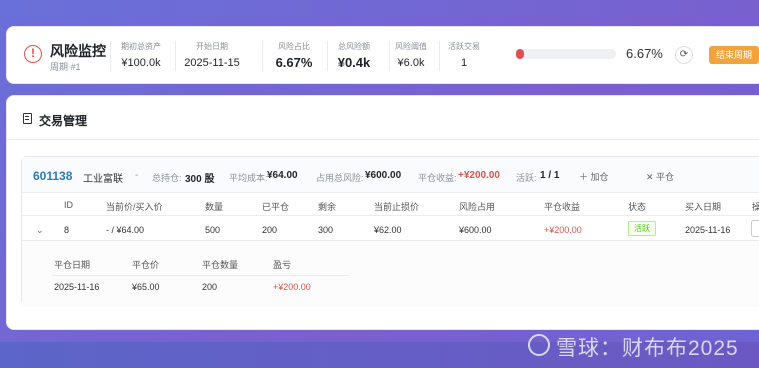 This screenshot has width=759, height=368. I want to click on refresh-icon: ⟳, so click(684, 54).